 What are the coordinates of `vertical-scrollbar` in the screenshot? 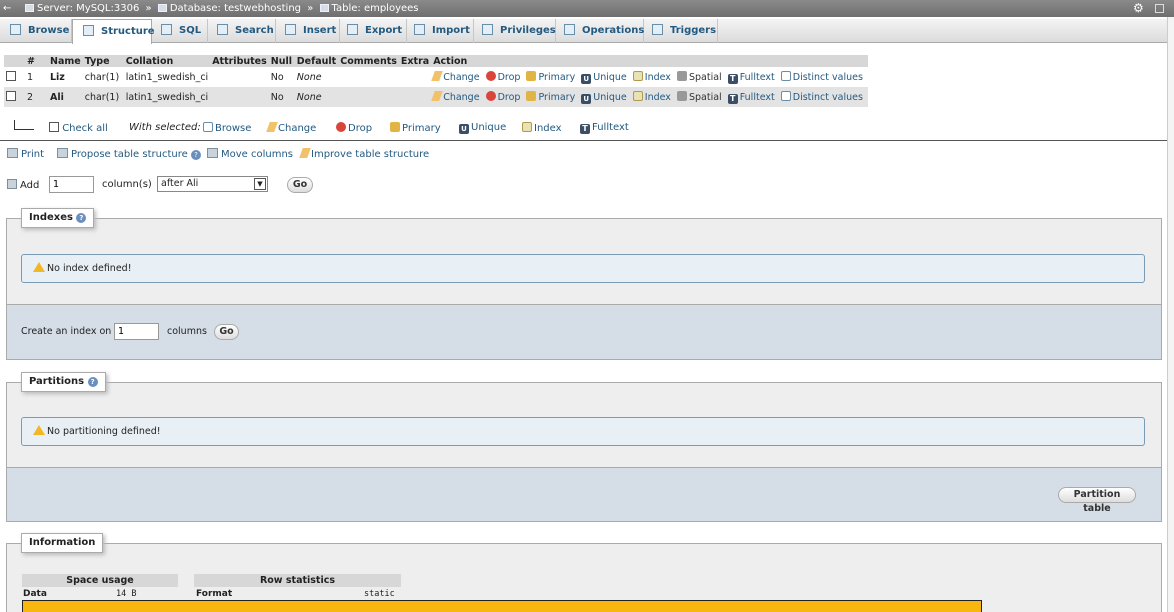 It's located at (1170, 314).